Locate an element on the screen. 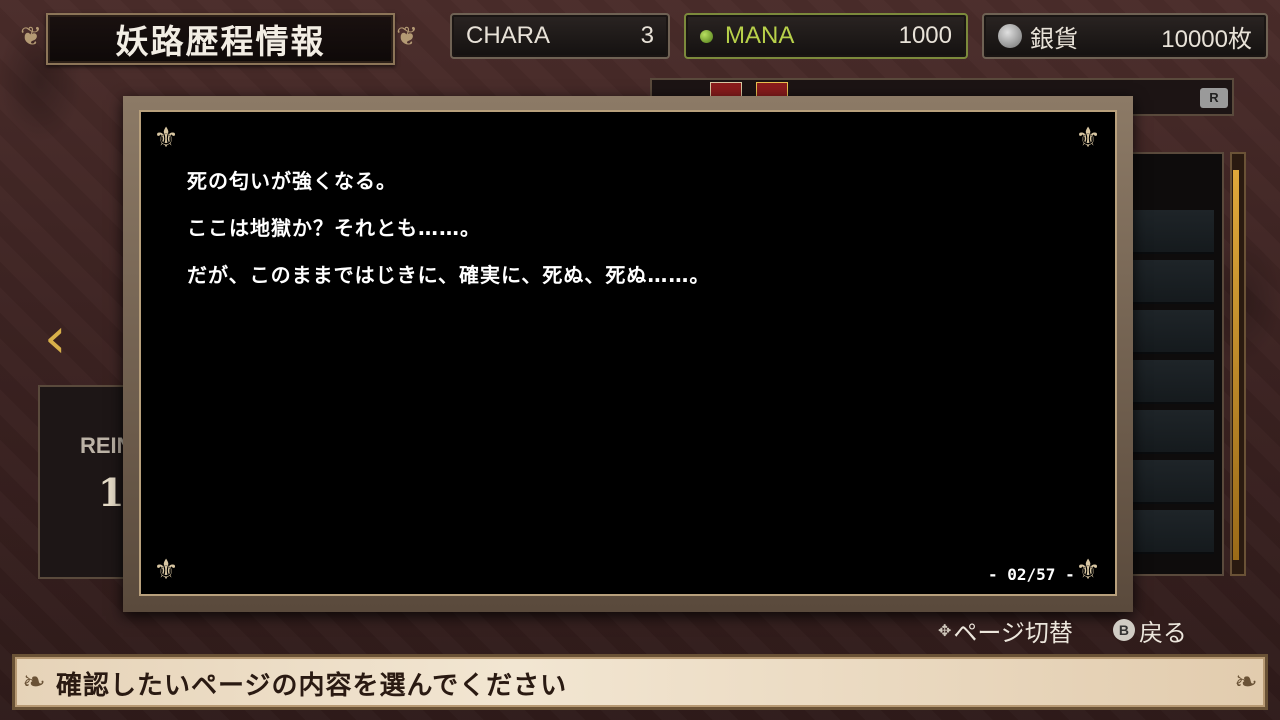 The image size is (1280, 720). mana-counter: MANA 1000 is located at coordinates (826, 36).